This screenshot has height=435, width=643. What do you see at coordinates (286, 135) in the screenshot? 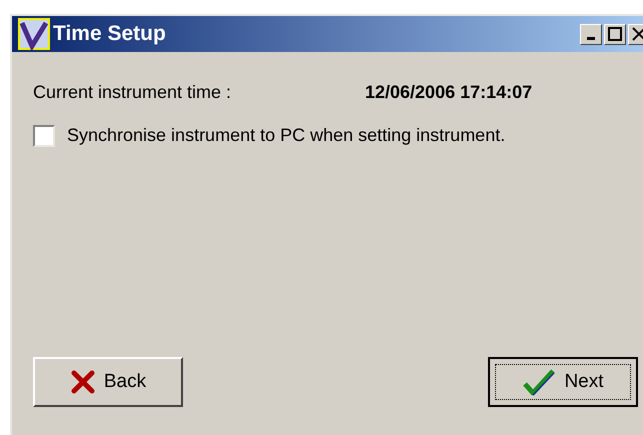
I see `sync-option-label: Synchronise instrument to PC when setting instrument.` at bounding box center [286, 135].